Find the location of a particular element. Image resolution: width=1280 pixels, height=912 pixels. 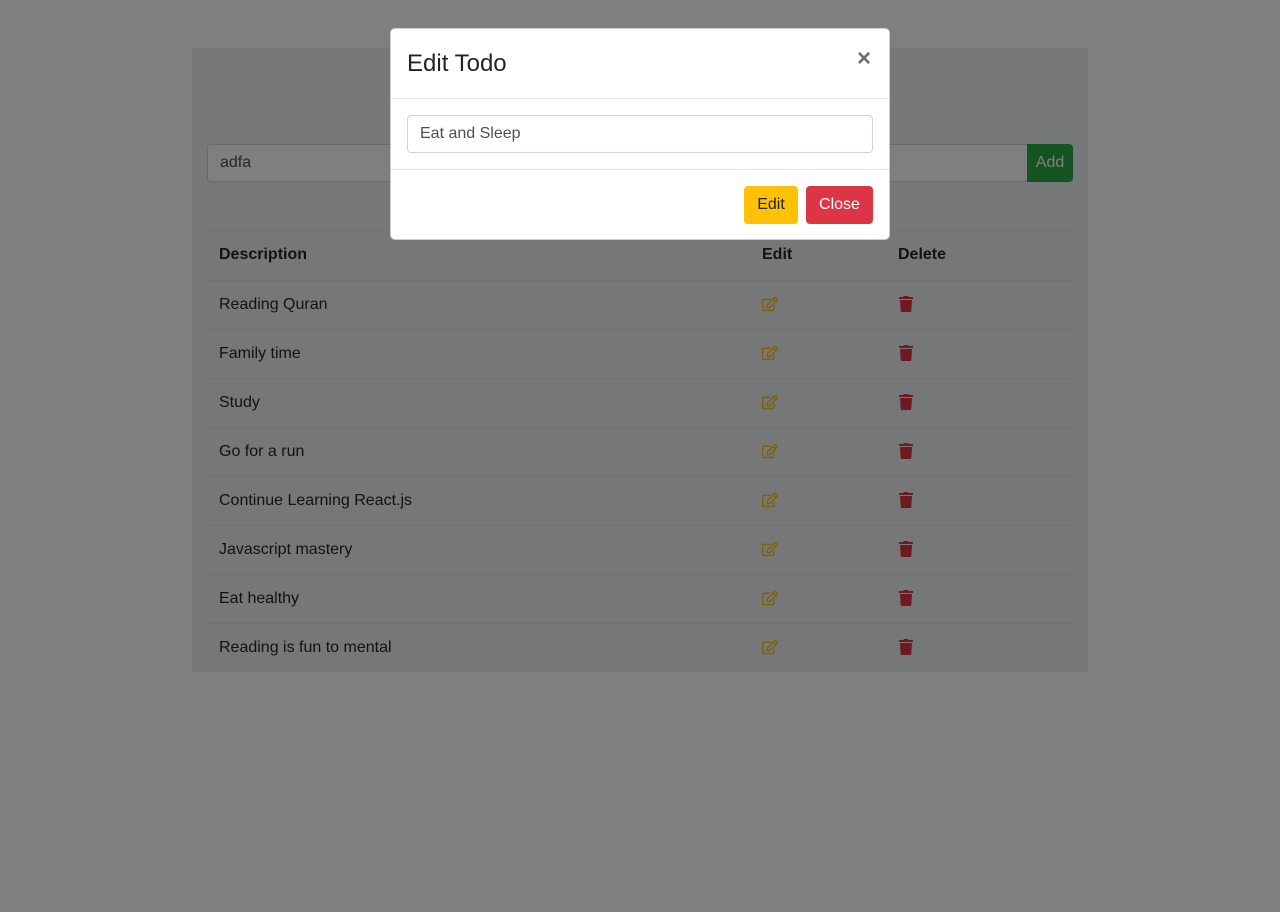

close-icon: × is located at coordinates (864, 59).